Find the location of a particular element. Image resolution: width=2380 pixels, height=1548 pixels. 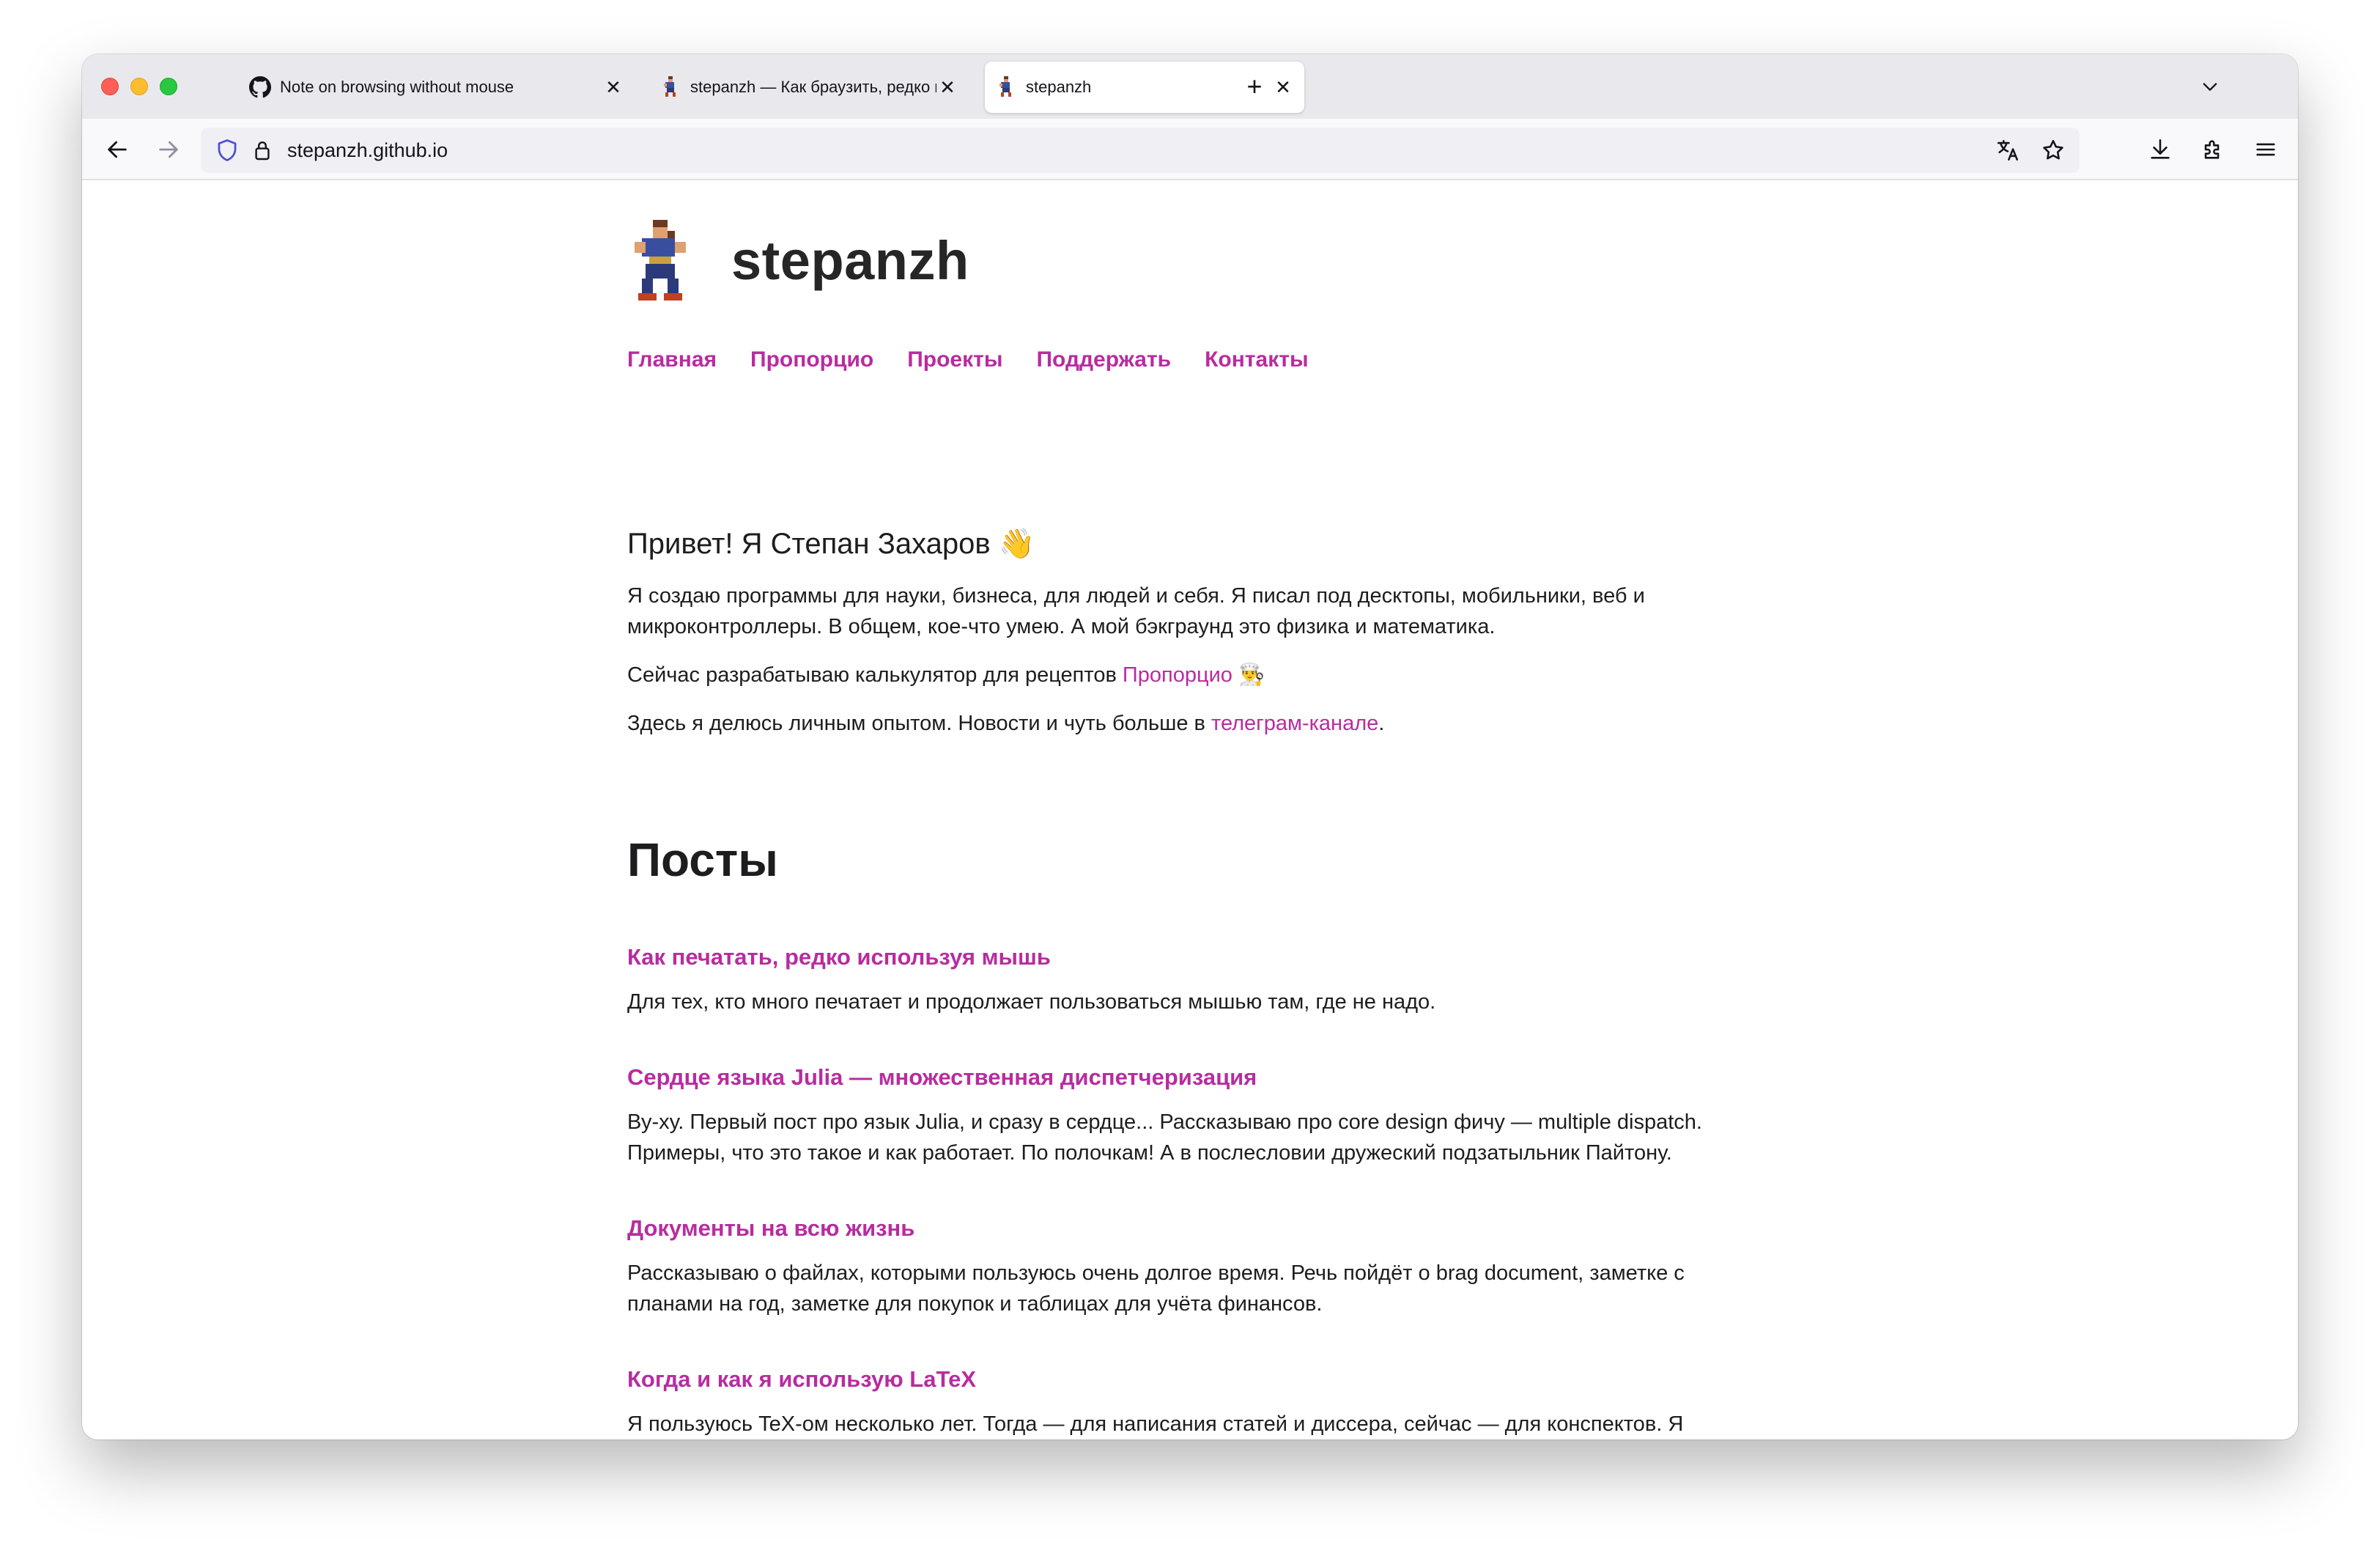

nav-proporcio: Пропорцио is located at coordinates (811, 359).